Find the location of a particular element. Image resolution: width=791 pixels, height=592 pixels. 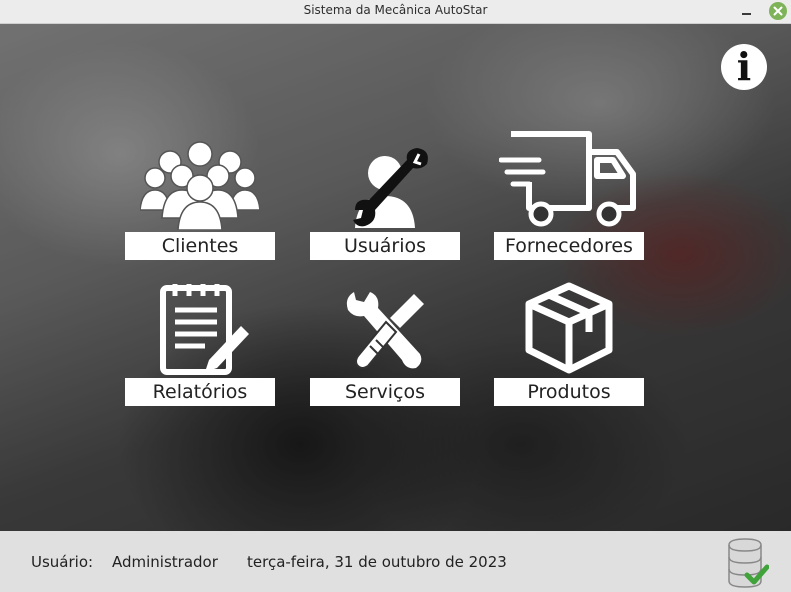

clientes-label: Clientes is located at coordinates (200, 246).